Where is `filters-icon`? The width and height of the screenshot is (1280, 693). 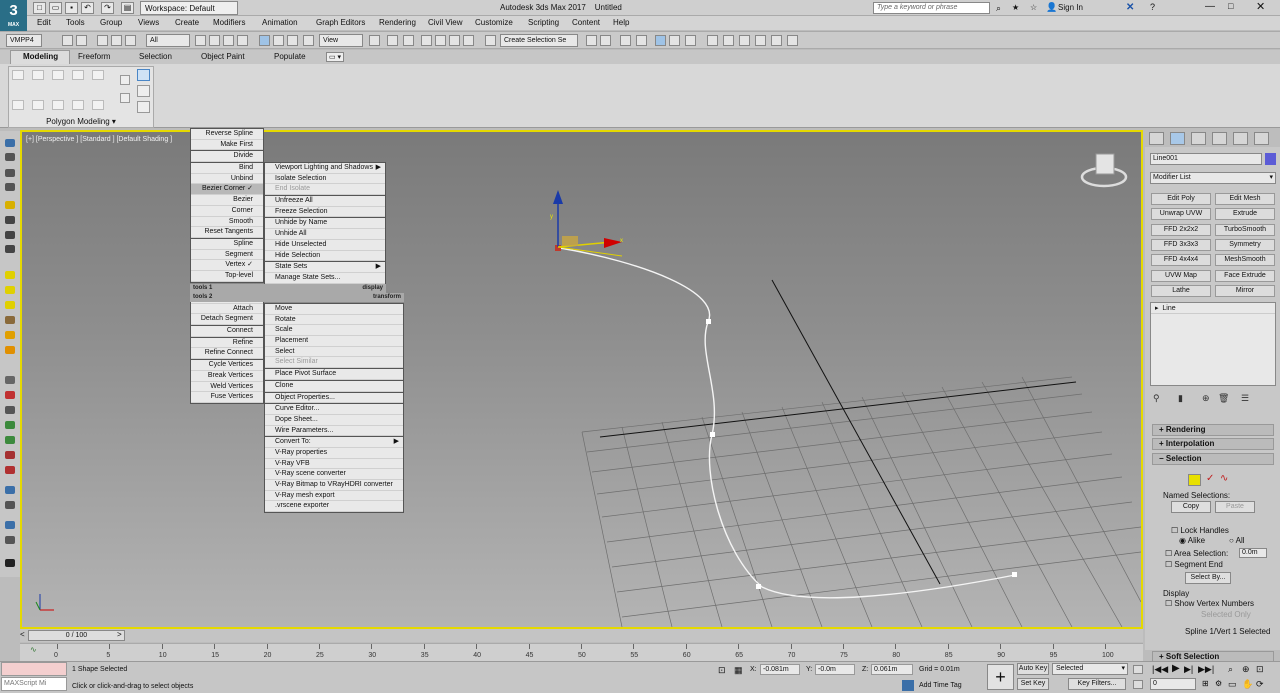 filters-icon is located at coordinates (1138, 684).